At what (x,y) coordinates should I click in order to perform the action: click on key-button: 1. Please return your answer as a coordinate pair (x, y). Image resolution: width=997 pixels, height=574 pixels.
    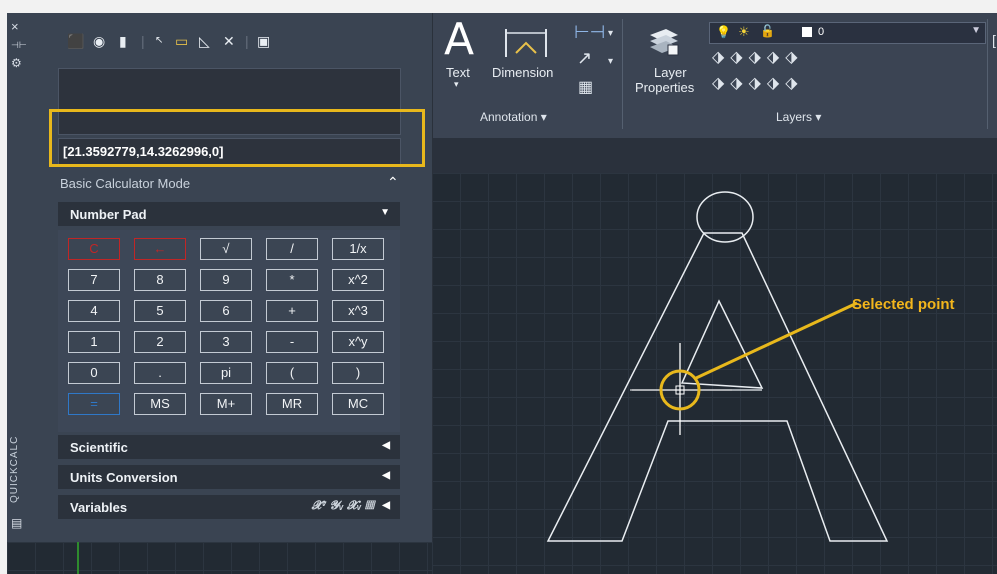
    Looking at the image, I should click on (94, 342).